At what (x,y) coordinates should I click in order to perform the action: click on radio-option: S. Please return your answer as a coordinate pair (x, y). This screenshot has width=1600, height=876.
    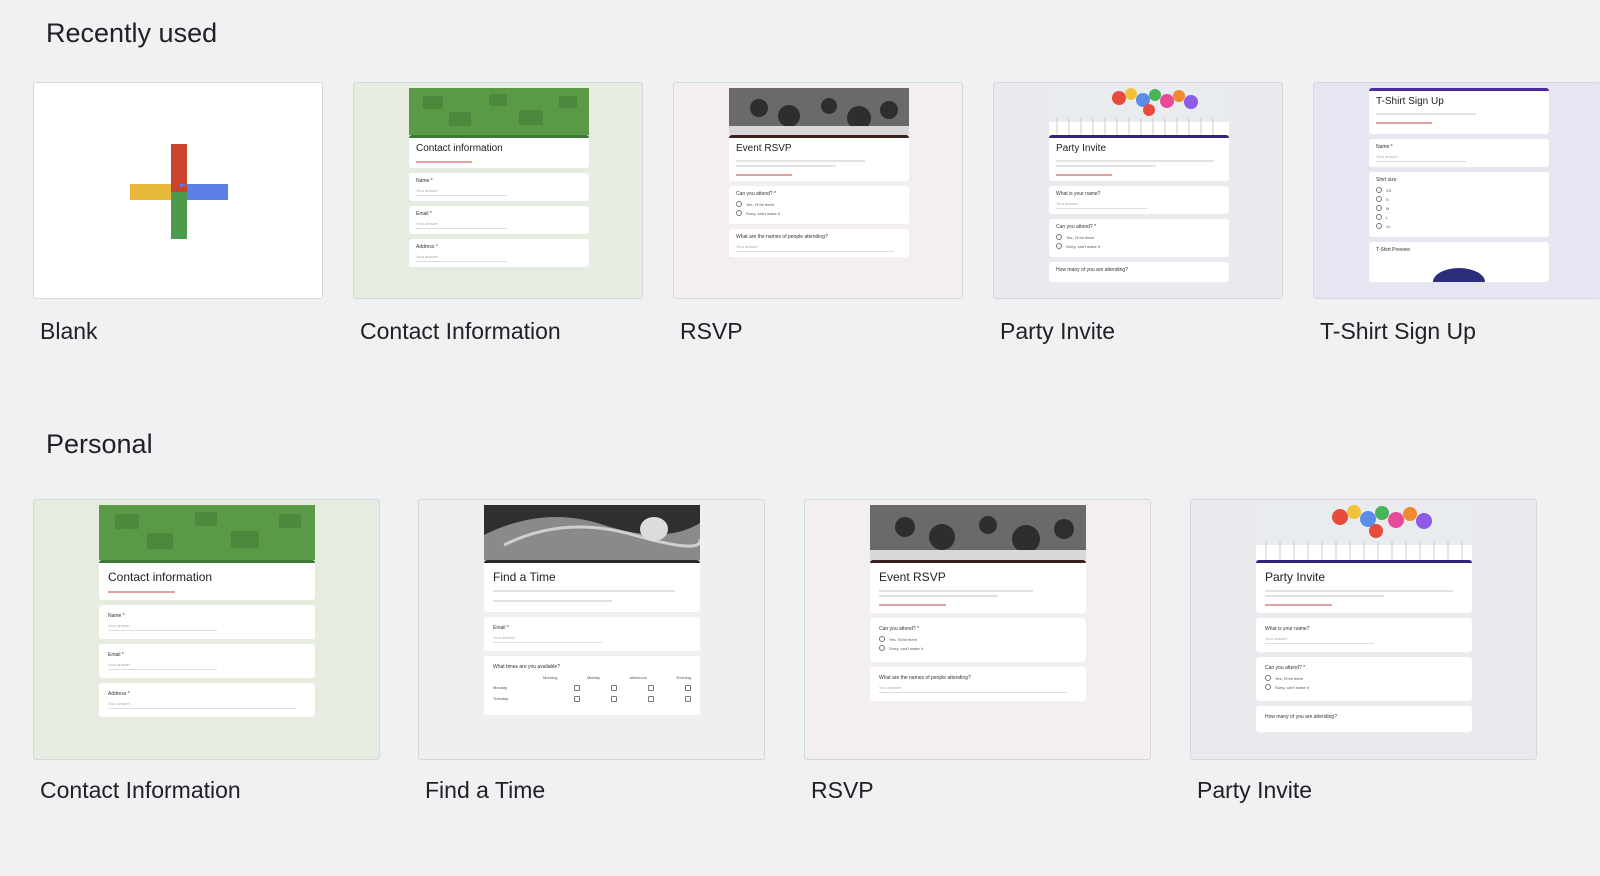
    Looking at the image, I should click on (1459, 199).